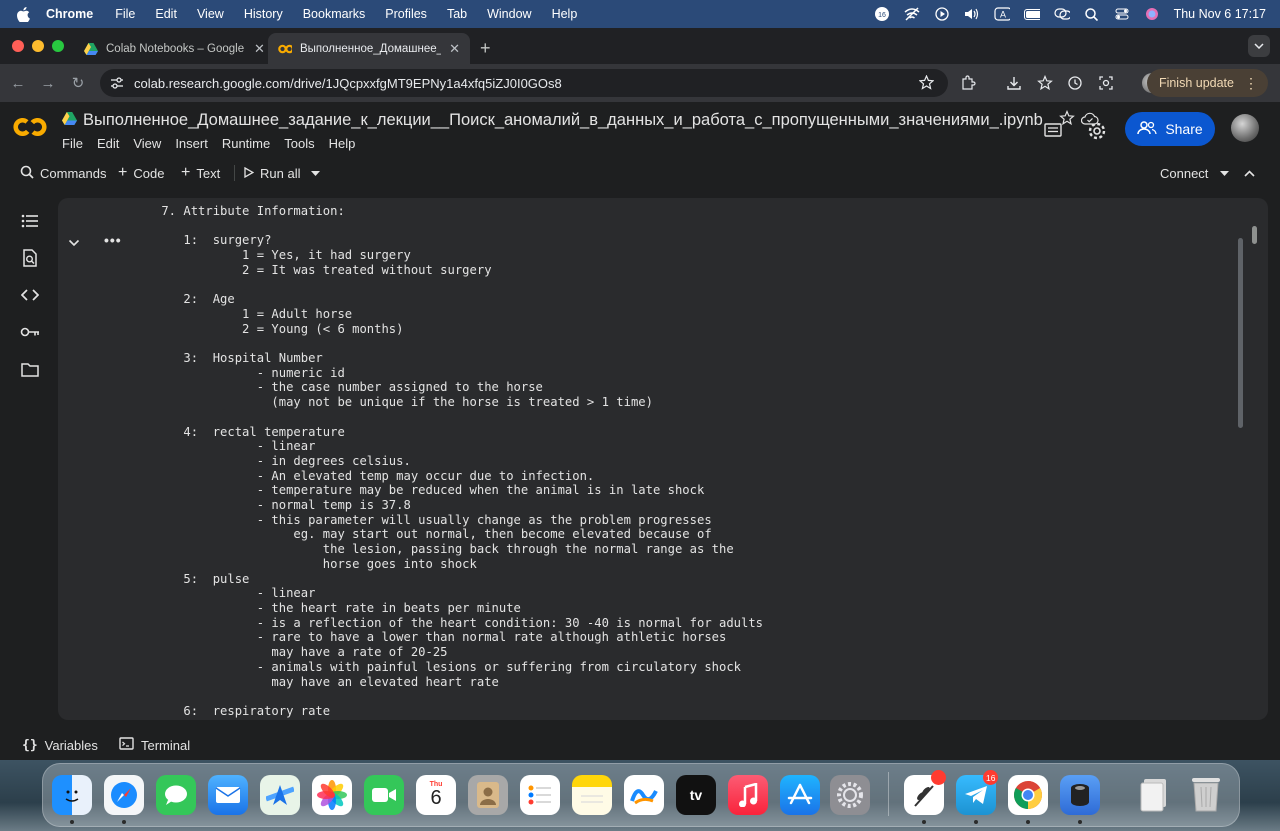 The image size is (1280, 831). Describe the element at coordinates (696, 795) in the screenshot. I see `apple-tv-icon: tv` at that location.